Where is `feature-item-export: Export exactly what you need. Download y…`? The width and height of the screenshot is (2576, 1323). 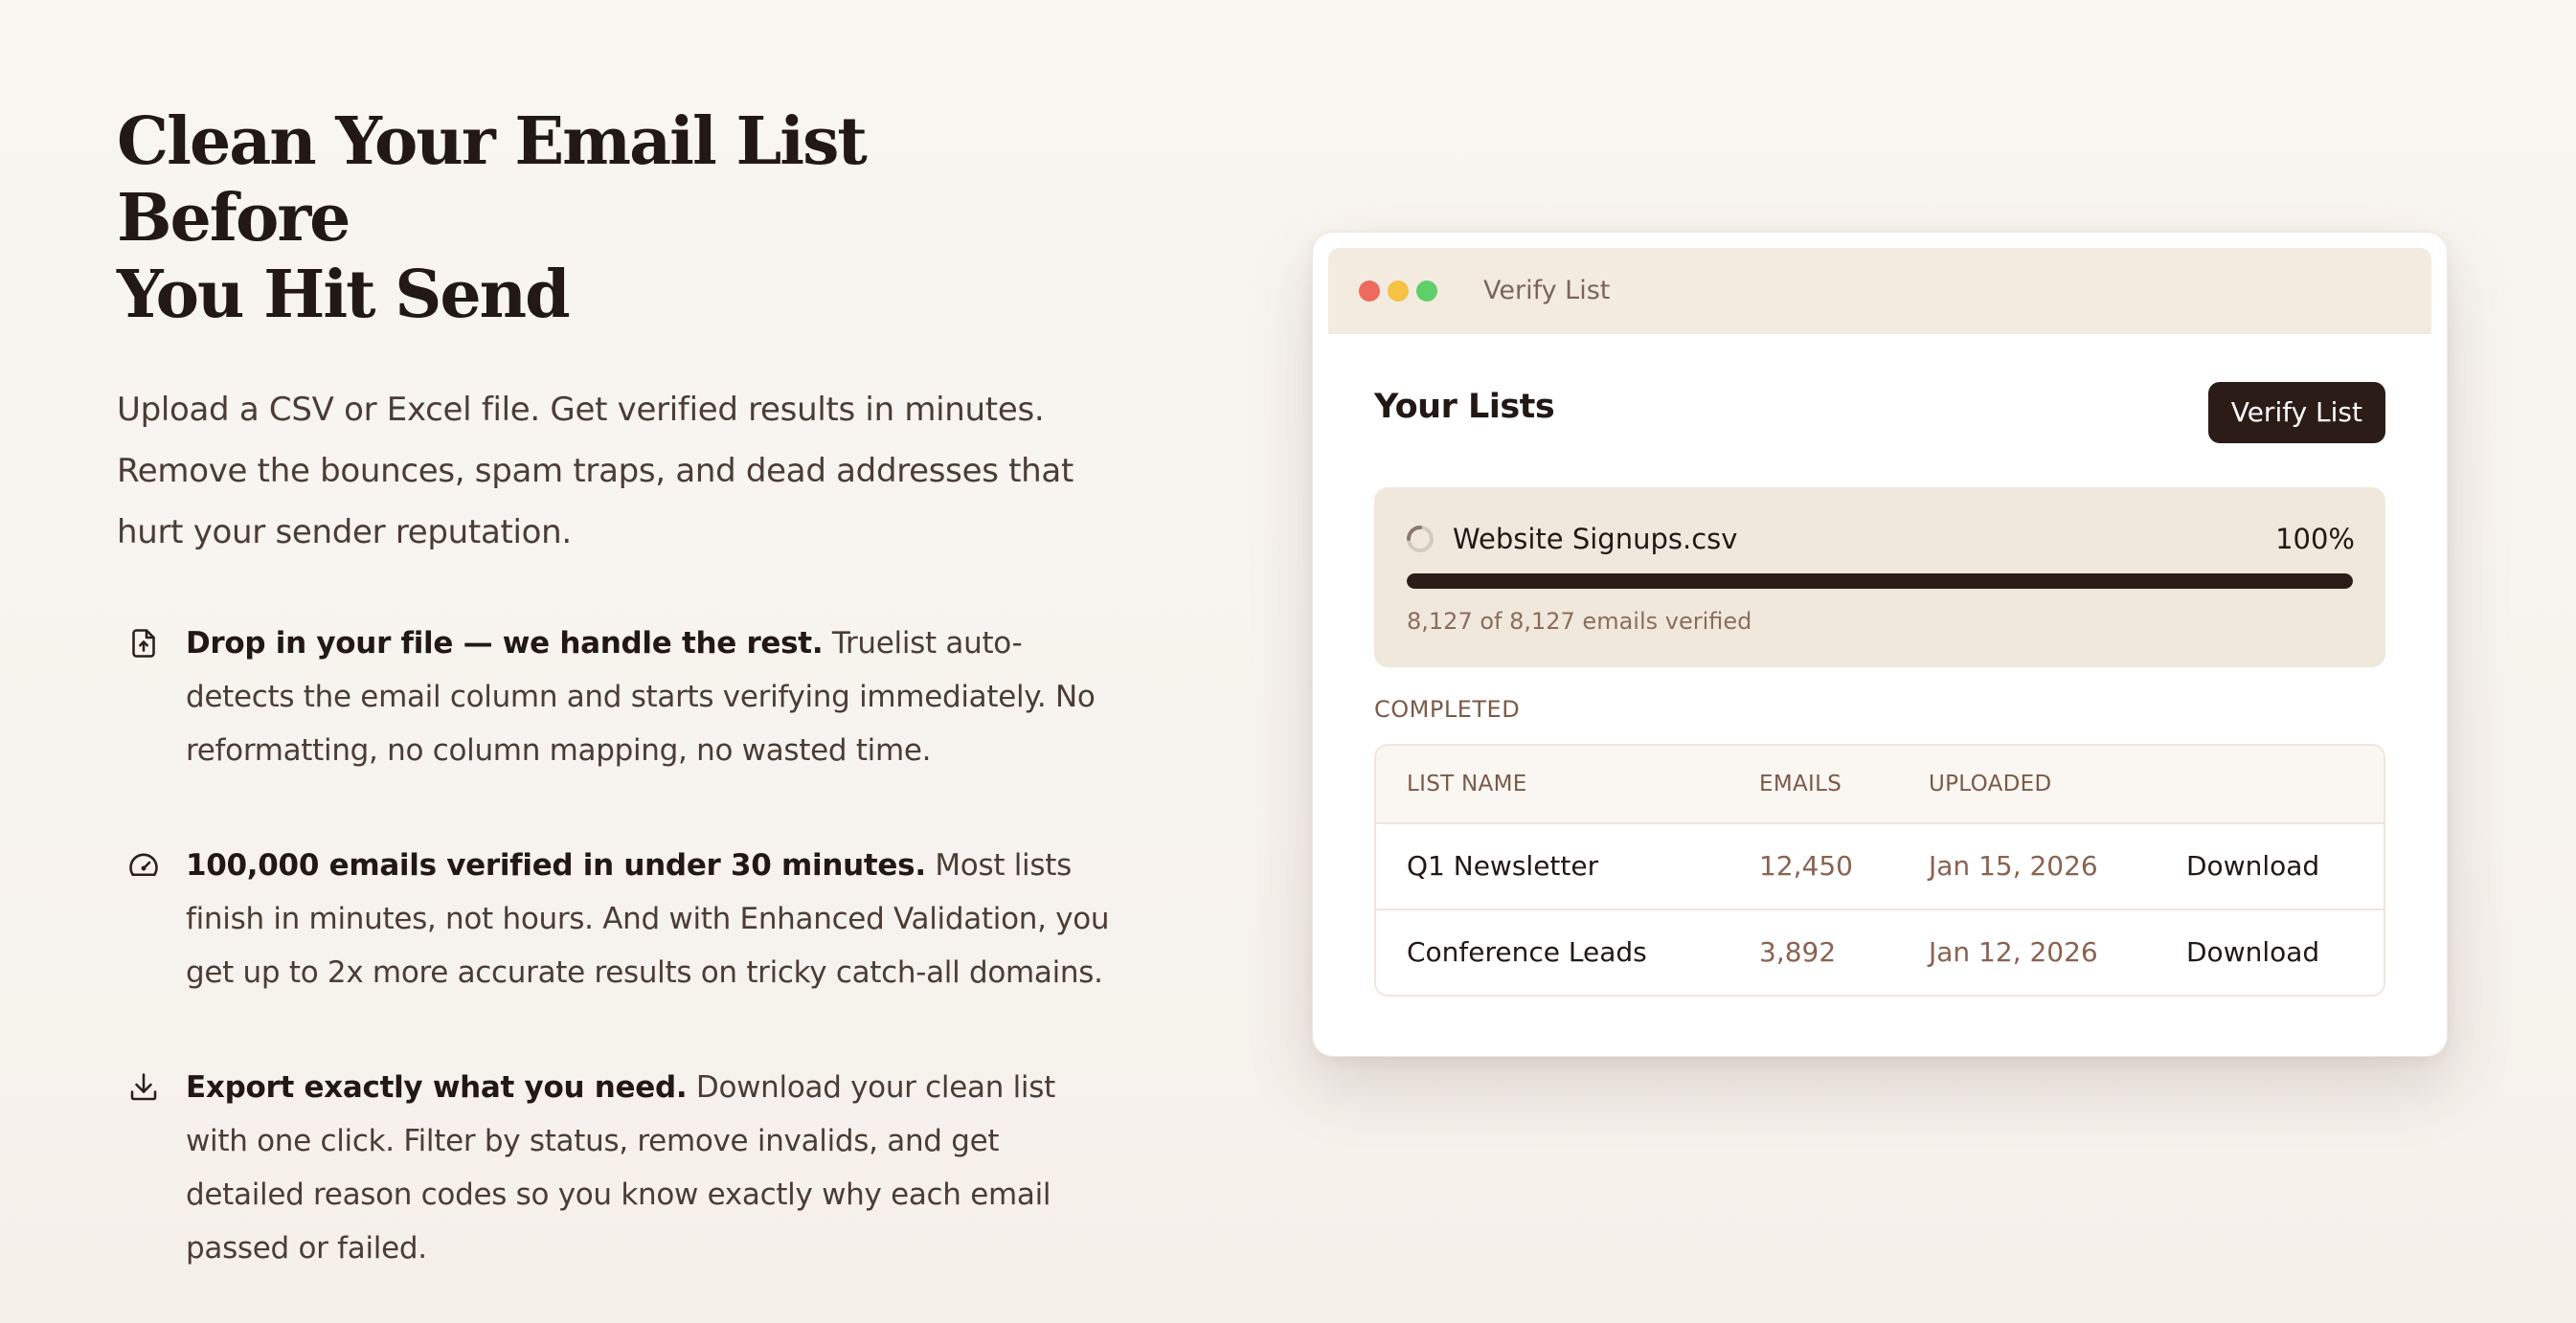
feature-item-export: Export exactly what you need. Download y… is located at coordinates (615, 1168).